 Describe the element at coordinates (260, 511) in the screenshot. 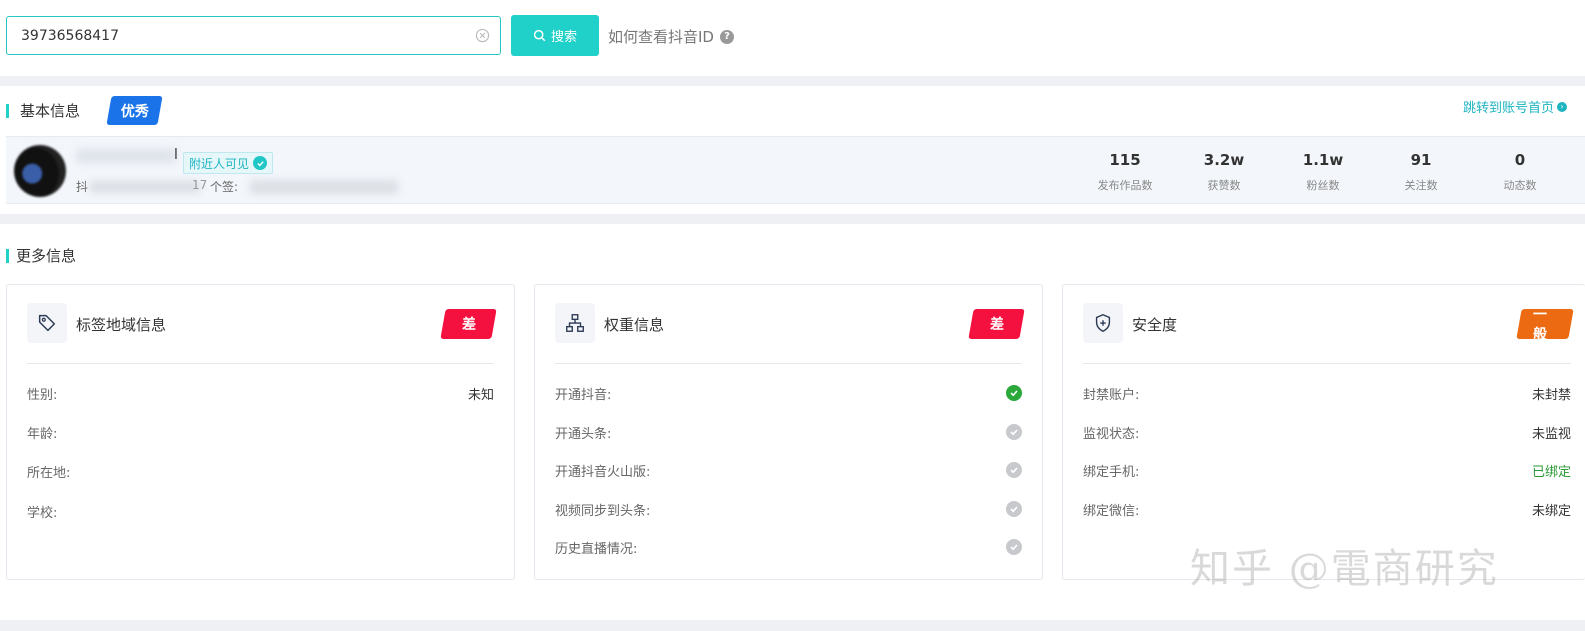

I see `info-row-school: 学校:` at that location.